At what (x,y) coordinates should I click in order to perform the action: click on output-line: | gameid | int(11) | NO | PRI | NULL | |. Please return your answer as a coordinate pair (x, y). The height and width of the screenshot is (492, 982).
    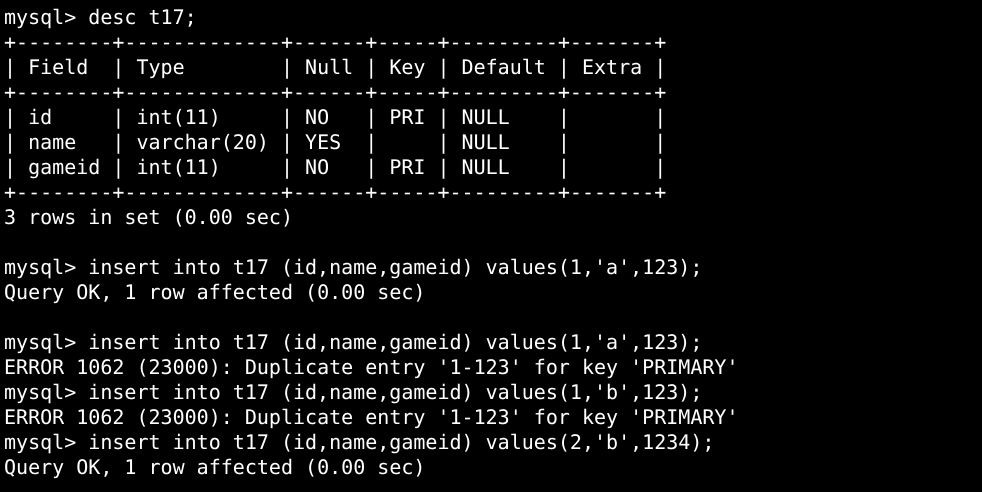
    Looking at the image, I should click on (335, 167).